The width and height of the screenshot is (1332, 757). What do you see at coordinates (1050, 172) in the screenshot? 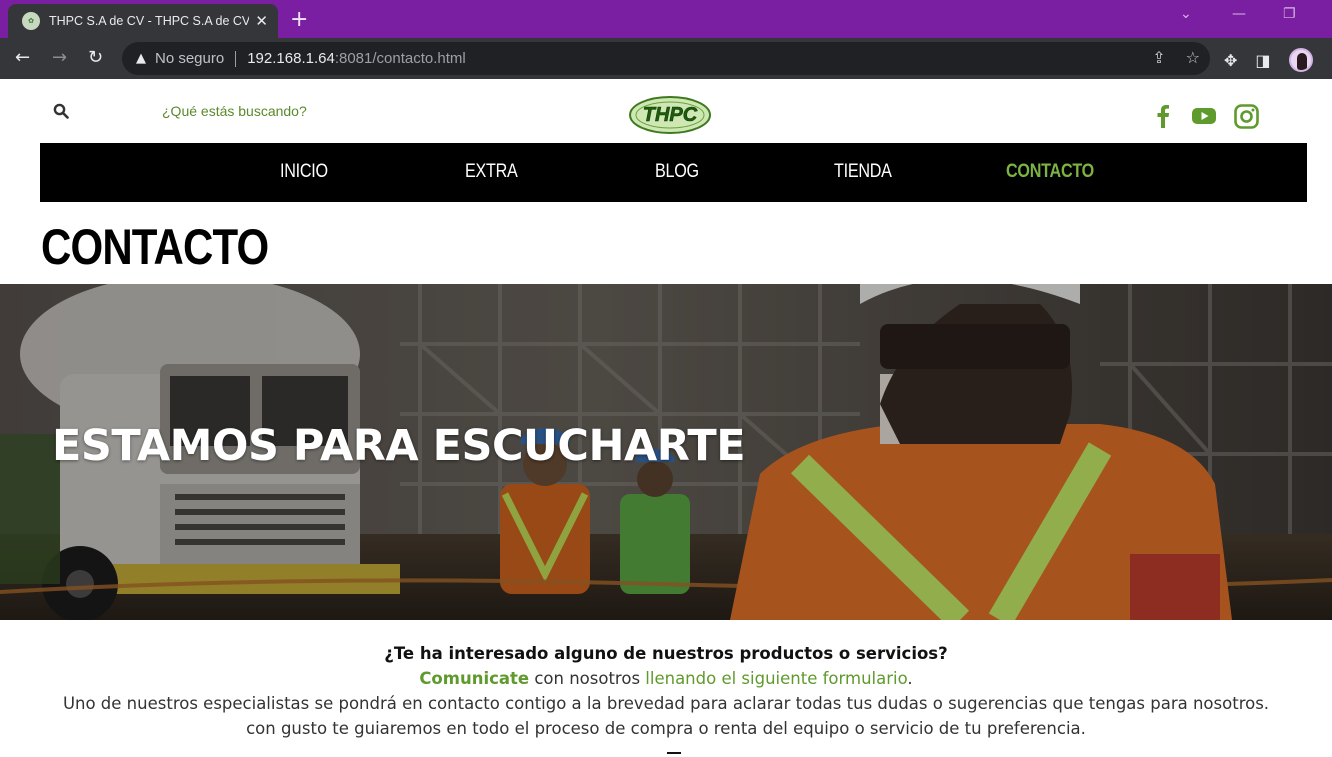
I see `nav-item-contacto: CONTACTO` at bounding box center [1050, 172].